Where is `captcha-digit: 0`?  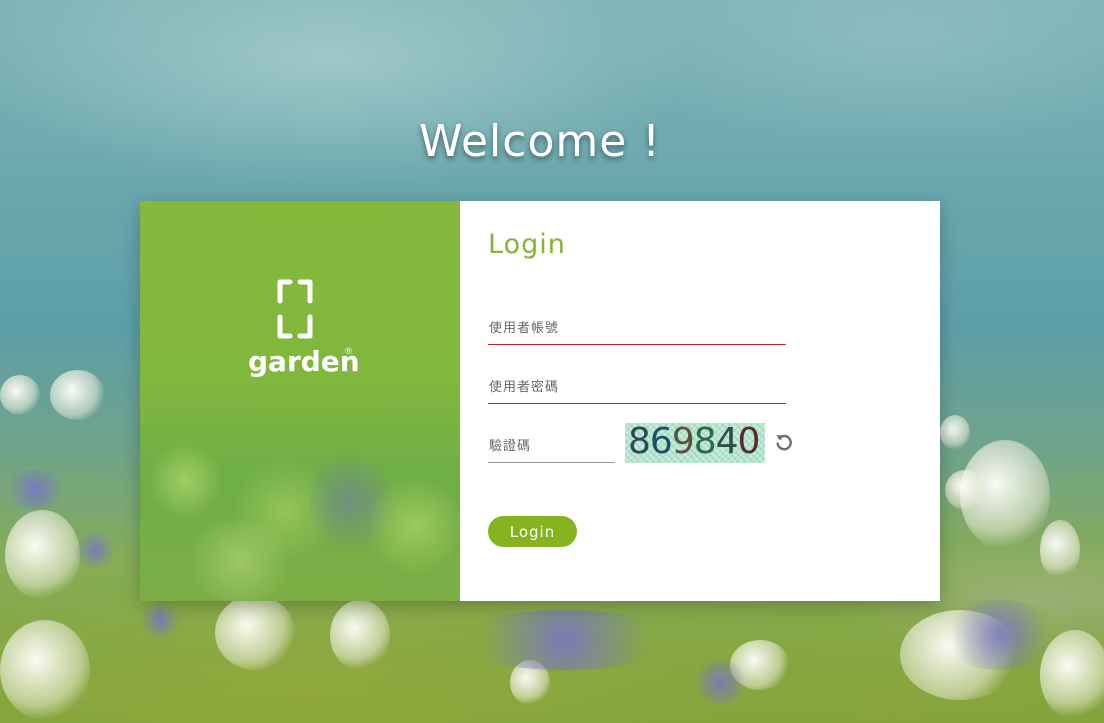
captcha-digit: 0 is located at coordinates (749, 442).